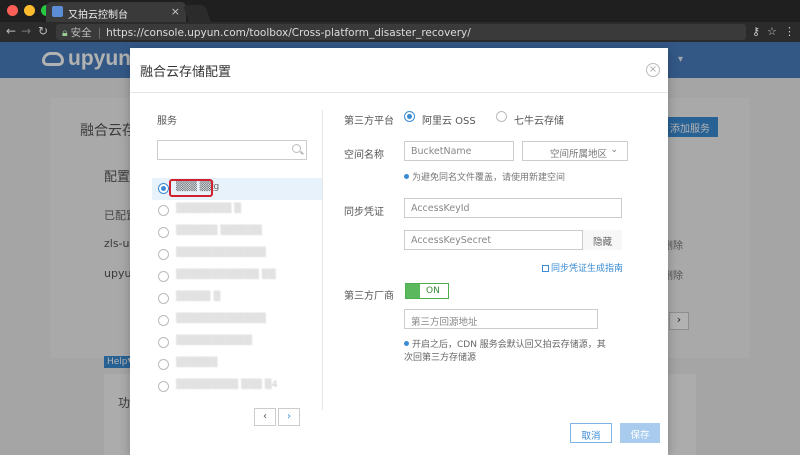 Image resolution: width=800 pixels, height=455 pixels. Describe the element at coordinates (400, 11) in the screenshot. I see `browser-tab-bar: 又拍云控制台 ×` at that location.